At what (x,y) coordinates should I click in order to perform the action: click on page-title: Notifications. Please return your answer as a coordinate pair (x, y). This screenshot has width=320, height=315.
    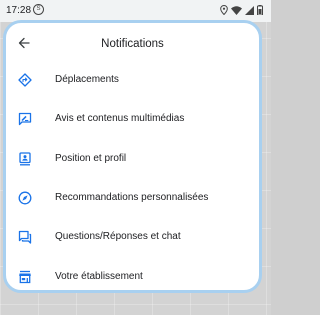
    Looking at the image, I should click on (132, 44).